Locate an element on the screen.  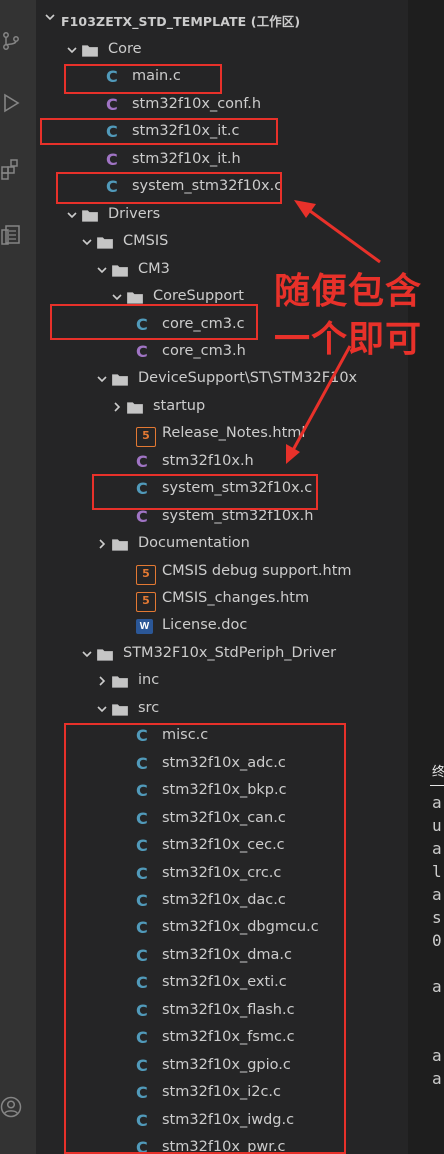
annotation-text-line2: 一个即可 is located at coordinates (348, 339).